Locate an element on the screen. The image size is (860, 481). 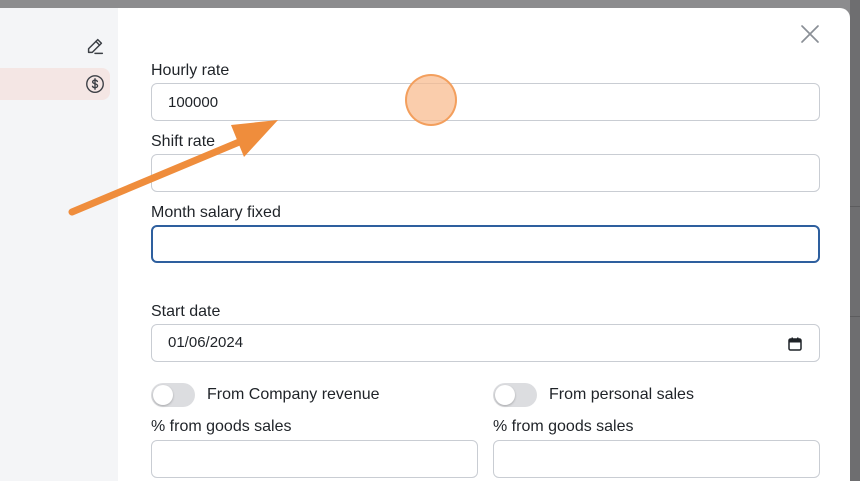
month-salary-label: Month salary fixed is located at coordinates (216, 212).